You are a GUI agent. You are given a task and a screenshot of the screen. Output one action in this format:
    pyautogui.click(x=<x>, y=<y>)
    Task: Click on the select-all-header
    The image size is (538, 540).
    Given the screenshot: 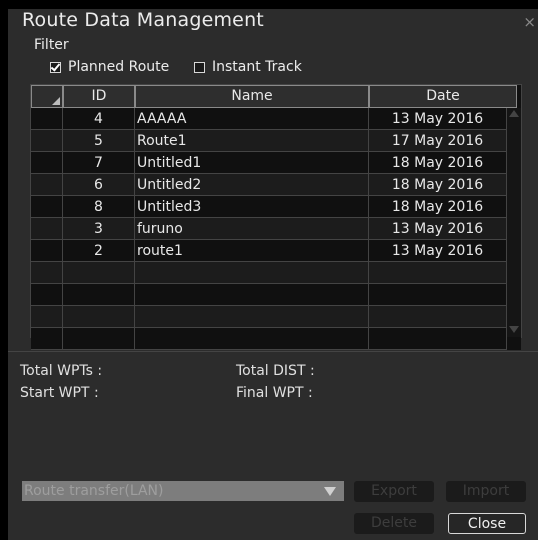 What is the action you would take?
    pyautogui.click(x=47, y=96)
    